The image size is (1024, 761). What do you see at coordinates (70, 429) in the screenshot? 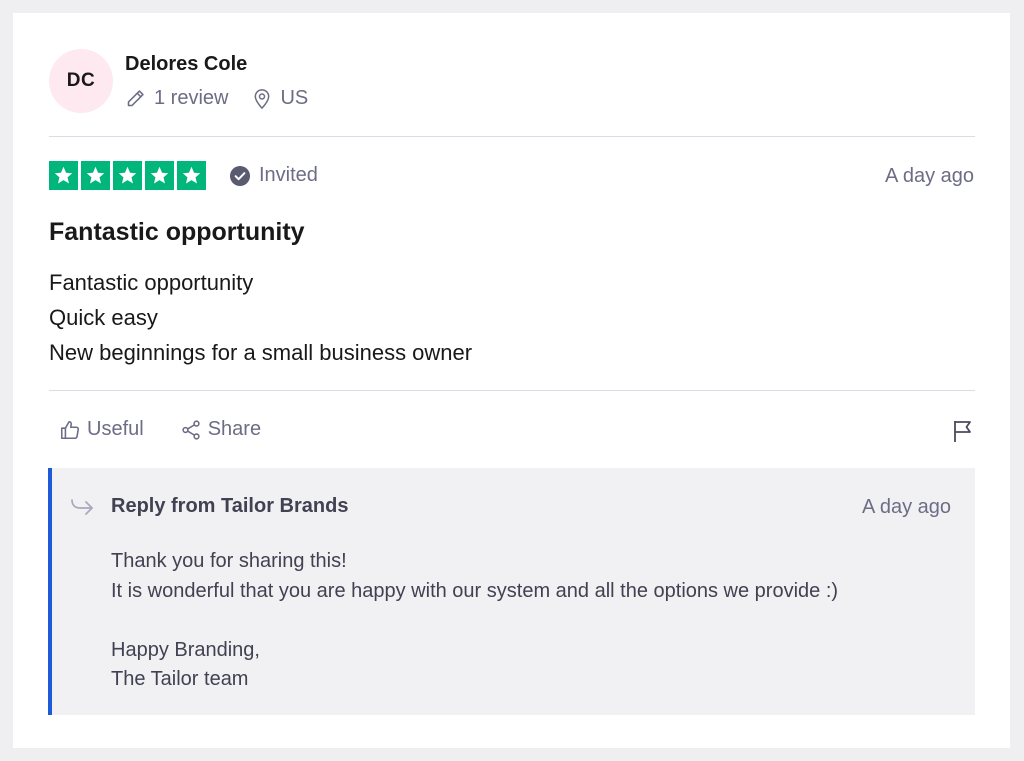
I see `thumbs-up-icon` at bounding box center [70, 429].